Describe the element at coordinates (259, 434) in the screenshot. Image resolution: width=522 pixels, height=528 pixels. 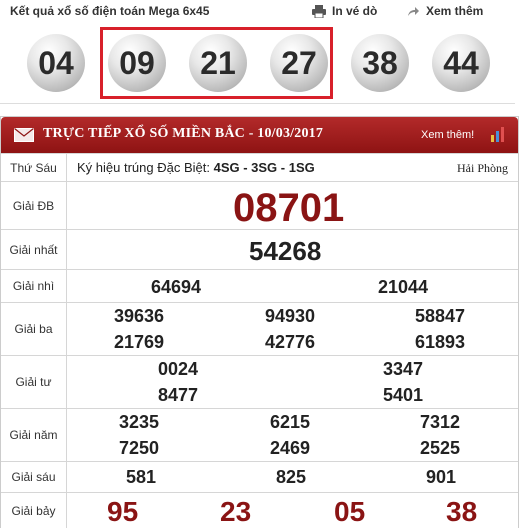
I see `prize-row-nam: Giải năm 3235 6215 7312 7250 2469 2525` at that location.